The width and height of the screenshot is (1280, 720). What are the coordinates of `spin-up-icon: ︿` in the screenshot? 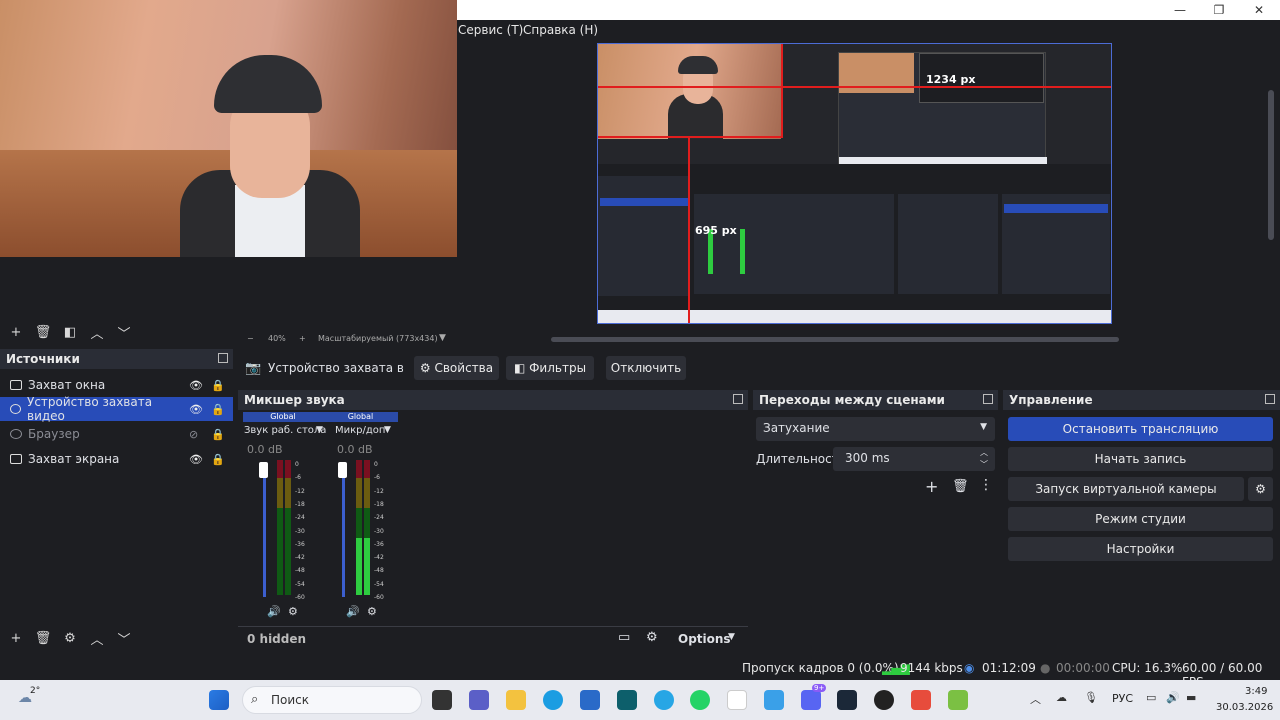 It's located at (984, 452).